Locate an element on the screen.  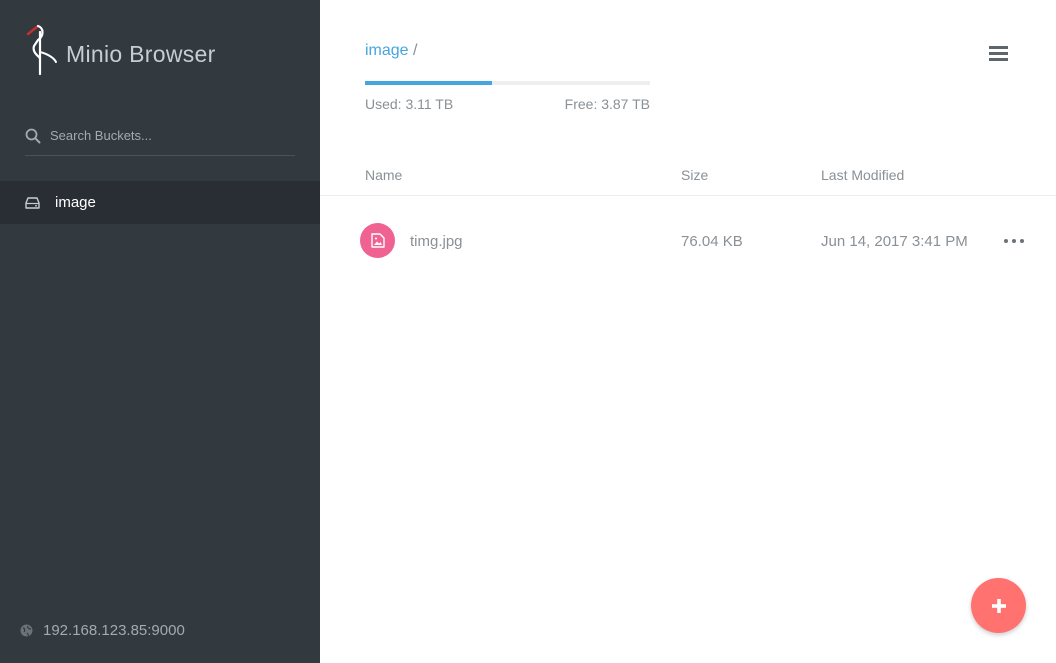
bucket-search is located at coordinates (160, 139).